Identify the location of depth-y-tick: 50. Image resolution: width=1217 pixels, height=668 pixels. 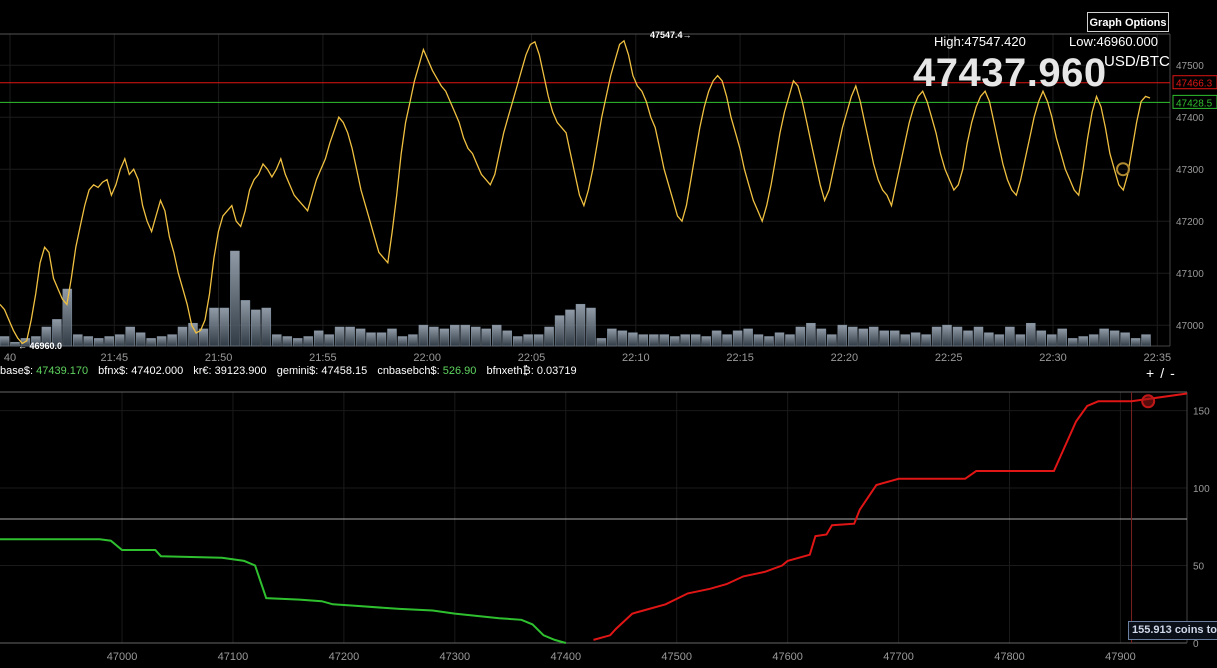
(1199, 567).